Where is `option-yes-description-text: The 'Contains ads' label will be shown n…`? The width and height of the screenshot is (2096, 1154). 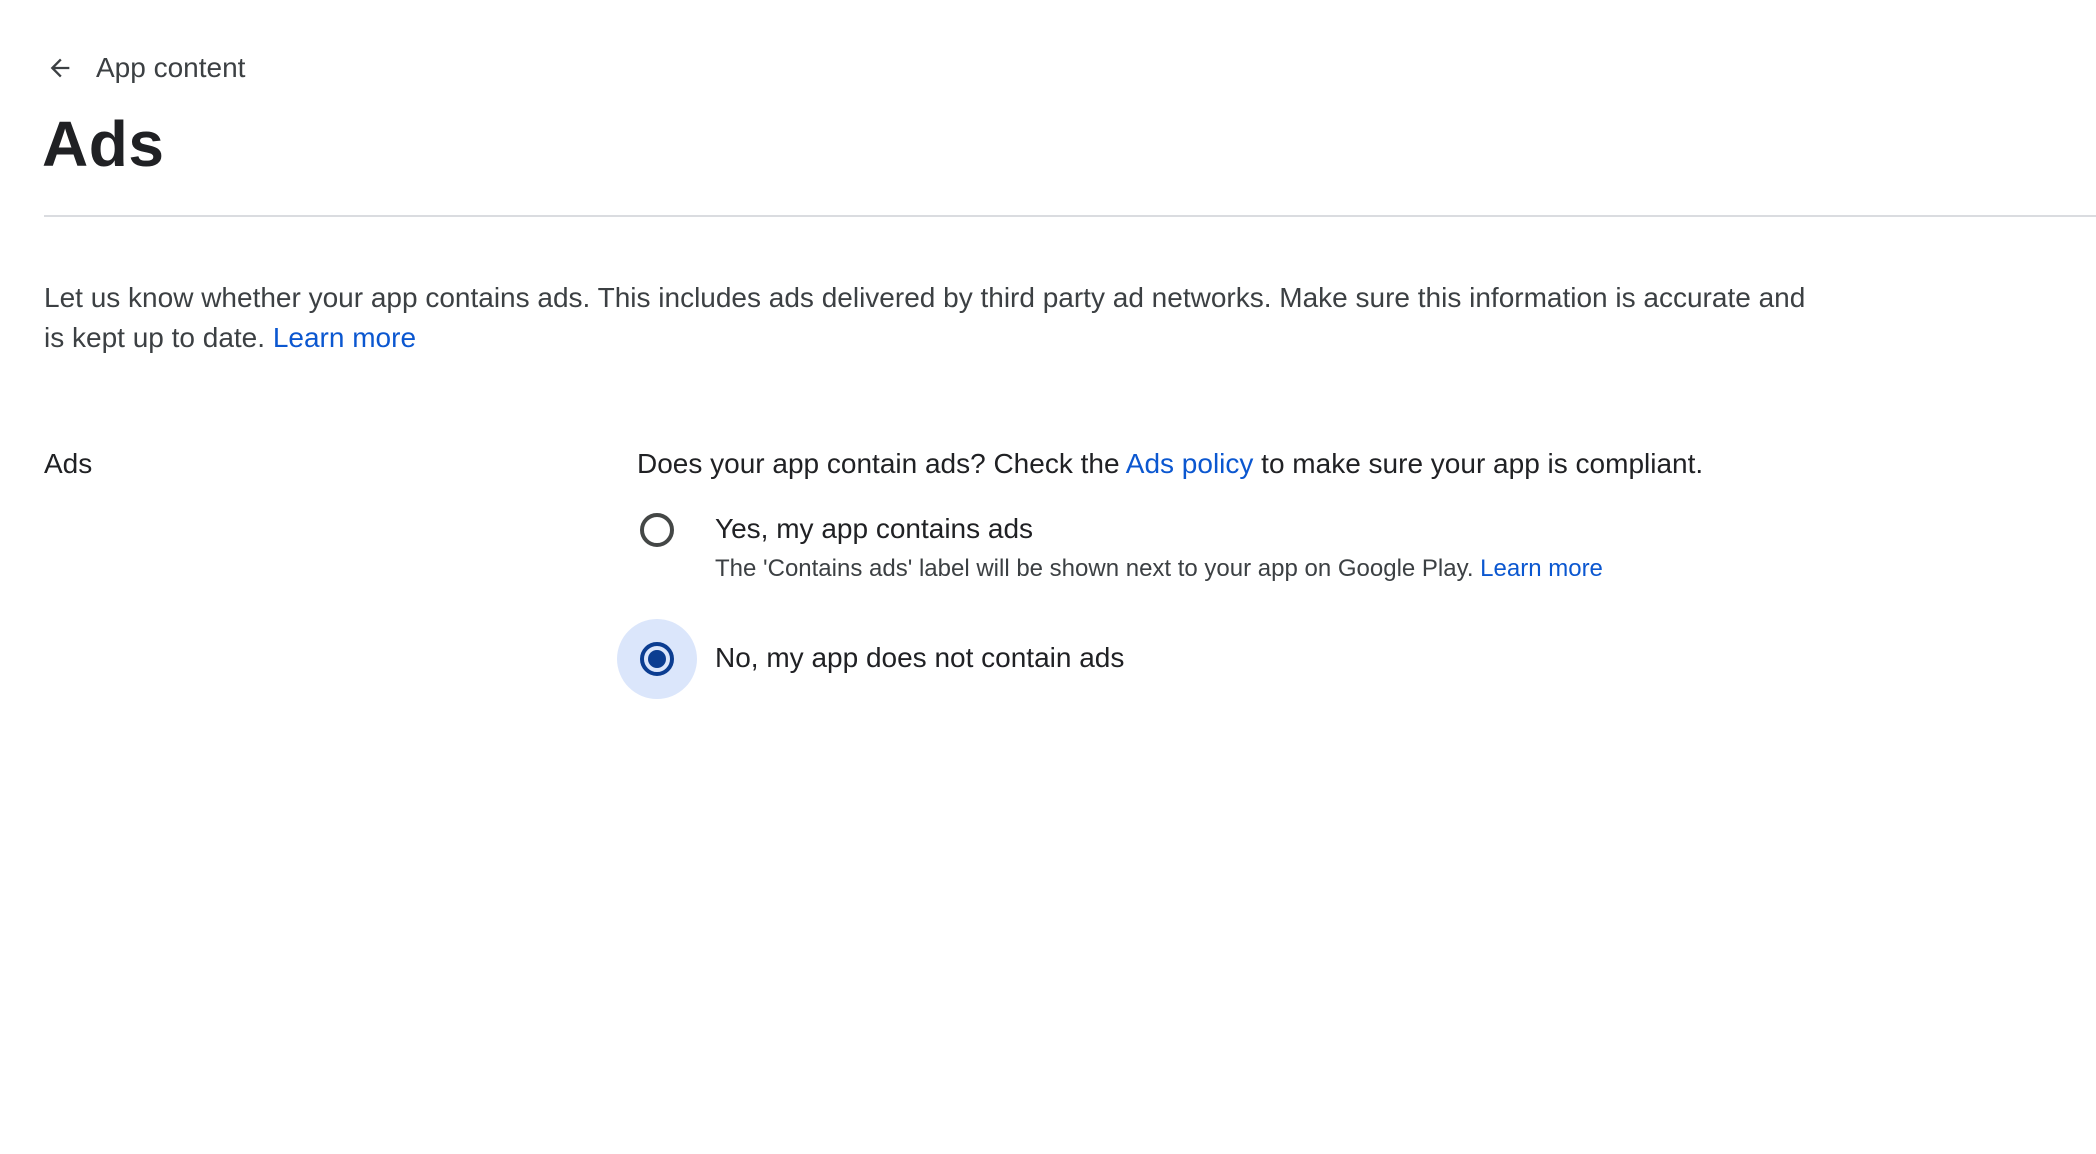 option-yes-description-text: The 'Contains ads' label will be shown n… is located at coordinates (1094, 568).